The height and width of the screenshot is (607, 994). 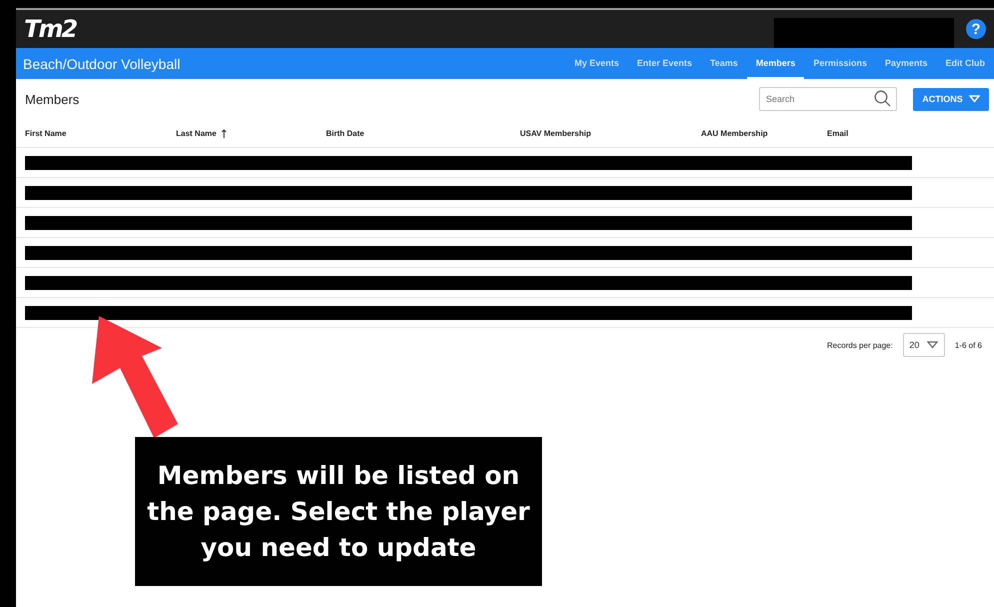 I want to click on nav-tab: Enter Events, so click(x=665, y=63).